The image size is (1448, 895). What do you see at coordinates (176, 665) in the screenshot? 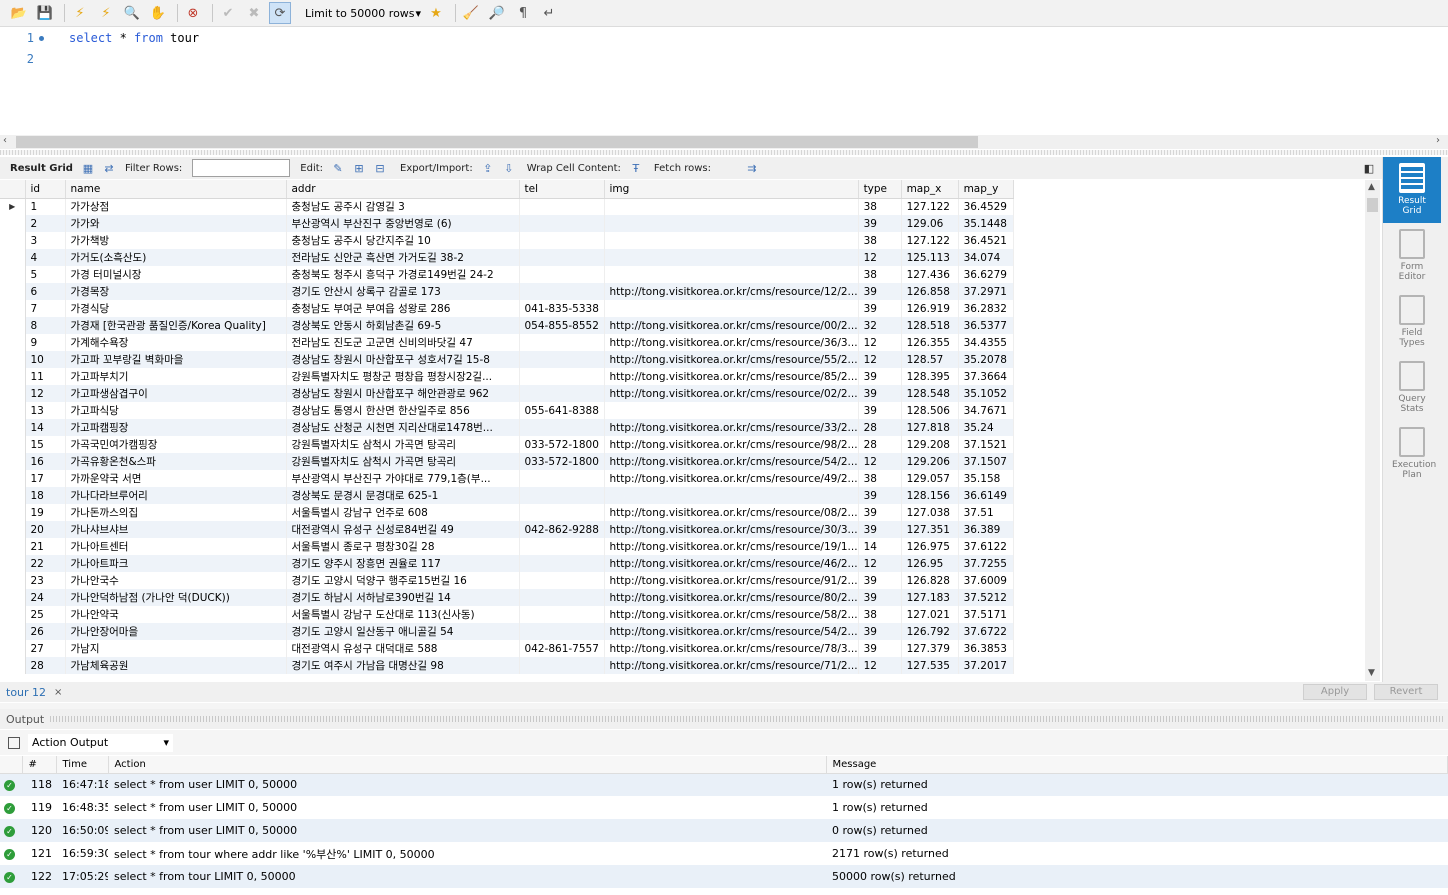
I see `cell-name: 가남체육공원` at bounding box center [176, 665].